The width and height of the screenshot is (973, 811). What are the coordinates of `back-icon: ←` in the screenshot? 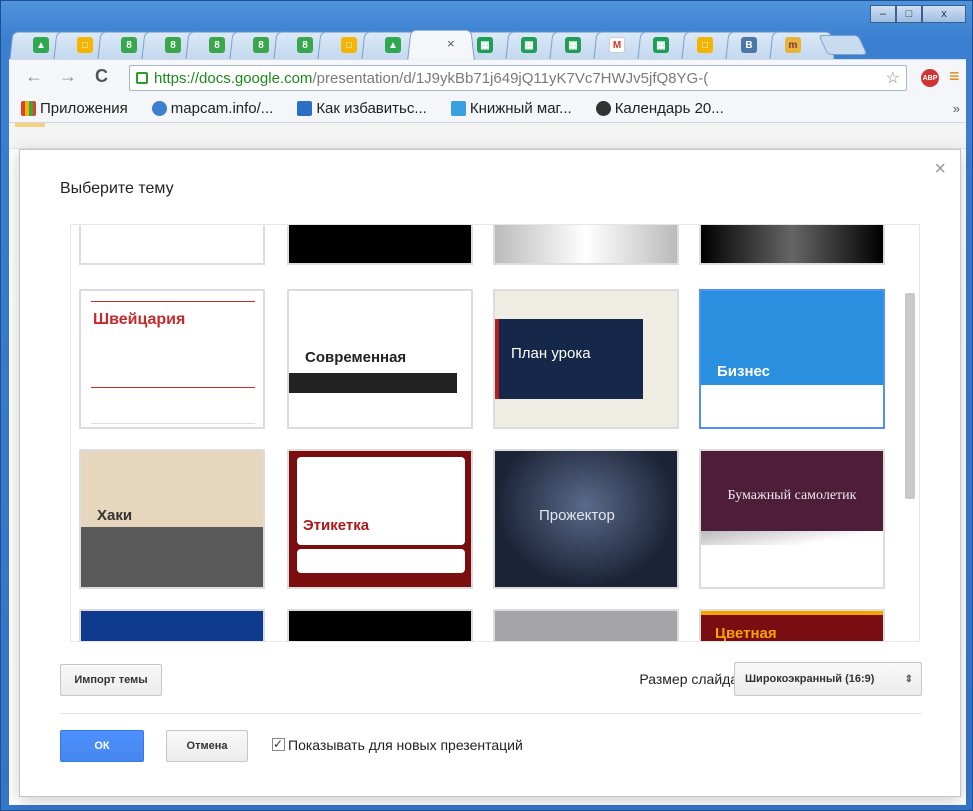 It's located at (34, 76).